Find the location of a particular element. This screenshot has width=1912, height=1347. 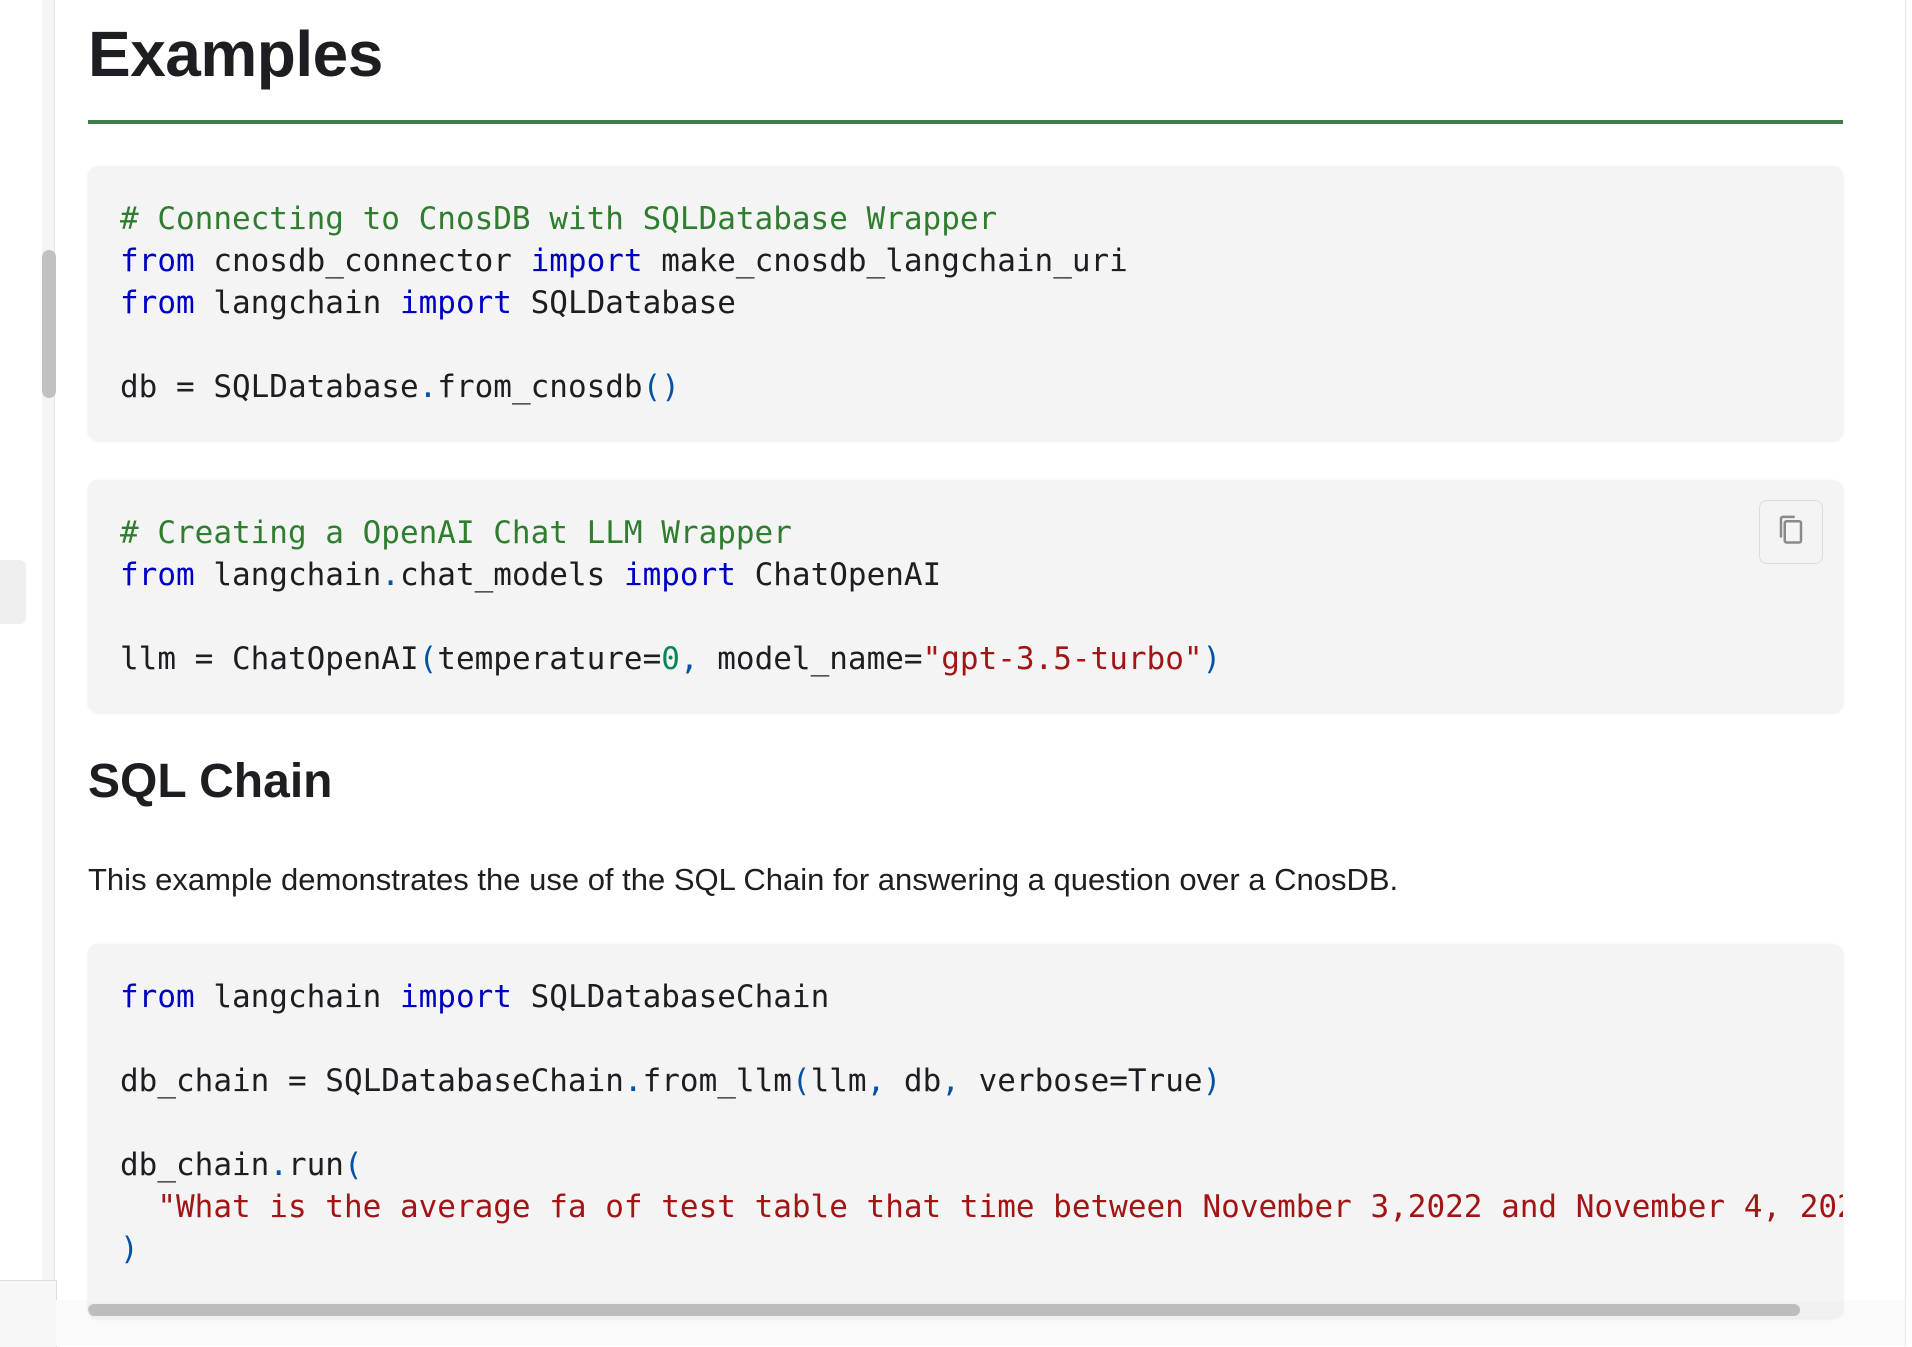

code-token: run is located at coordinates (315, 1165).